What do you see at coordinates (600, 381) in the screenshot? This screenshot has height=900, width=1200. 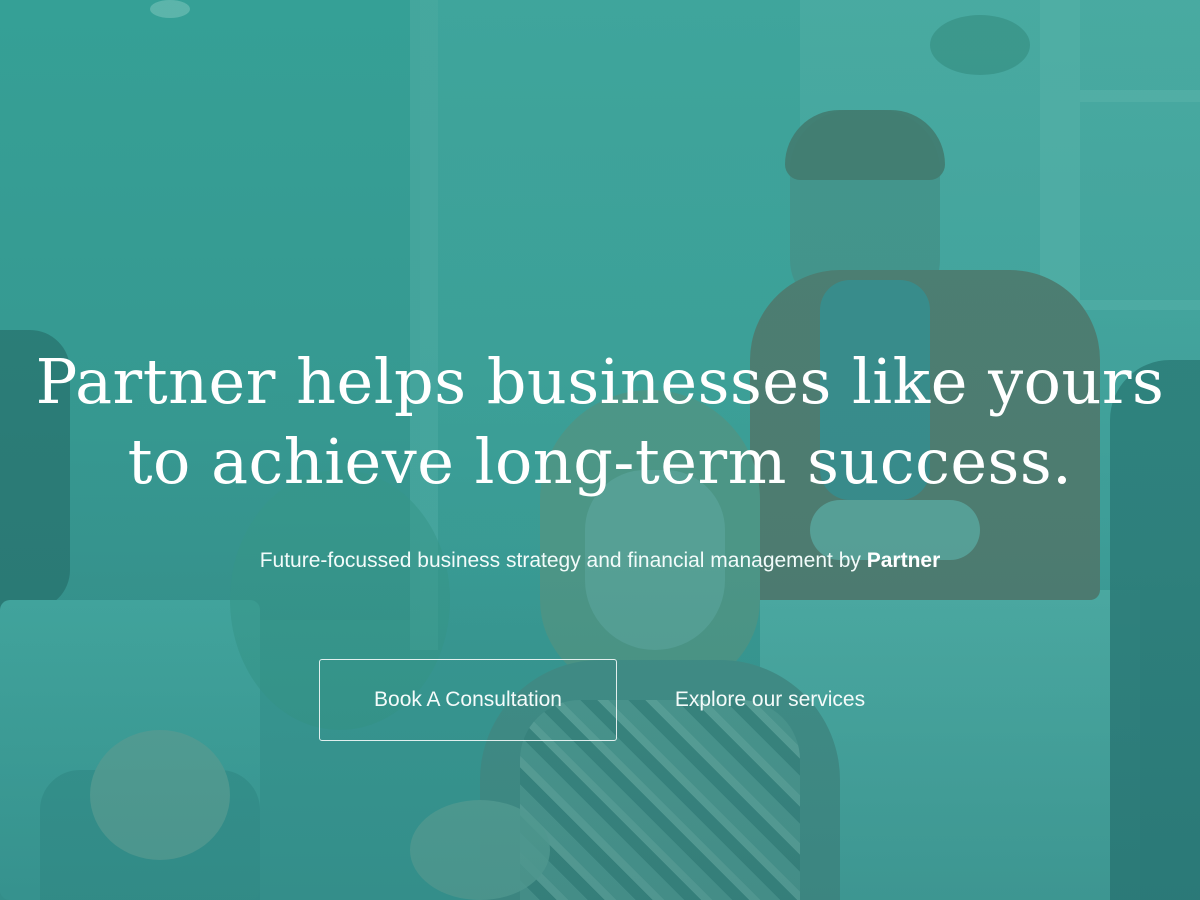 I see `hero-headline-line-1: Partner helps businesses like yours` at bounding box center [600, 381].